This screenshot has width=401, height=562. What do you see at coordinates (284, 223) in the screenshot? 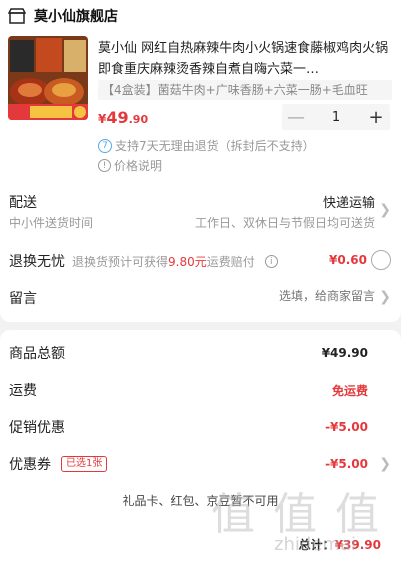
I see `shipping-time: 工作日、双休日与节假日均可送货` at bounding box center [284, 223].